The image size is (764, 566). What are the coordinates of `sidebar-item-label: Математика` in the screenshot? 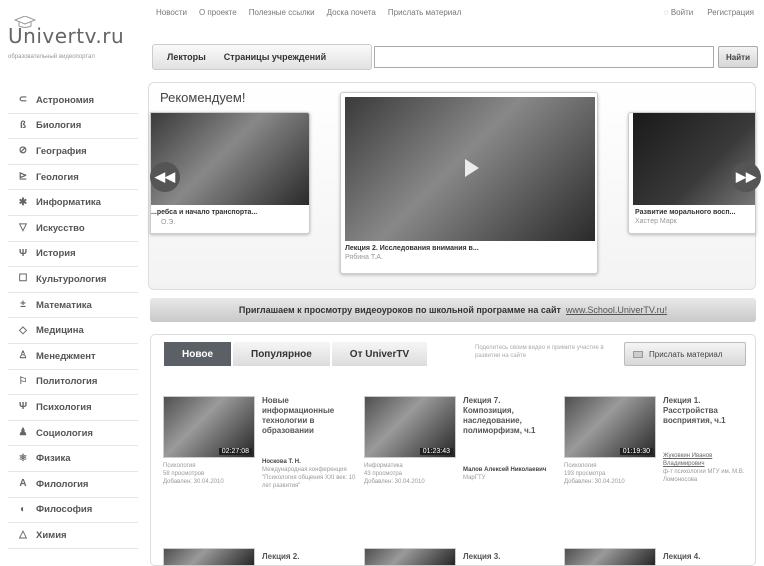 It's located at (64, 305).